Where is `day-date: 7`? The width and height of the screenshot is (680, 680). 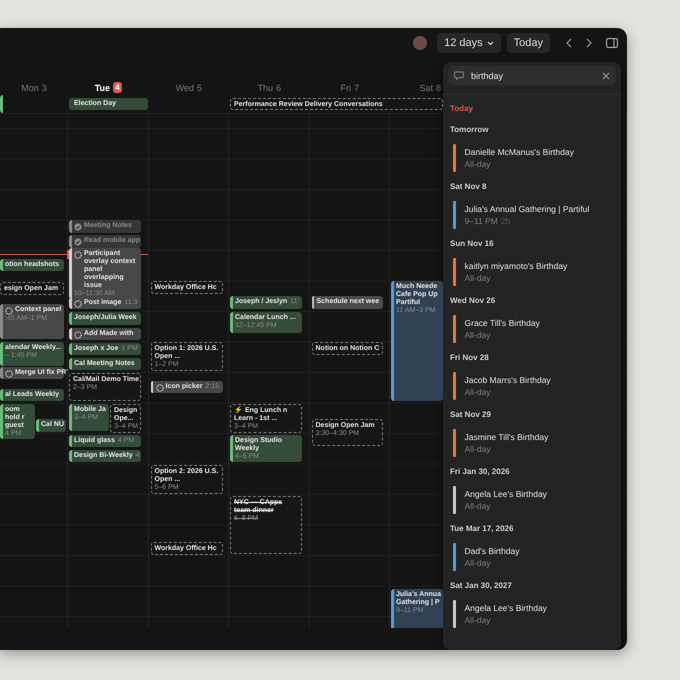
day-date: 7 is located at coordinates (356, 87).